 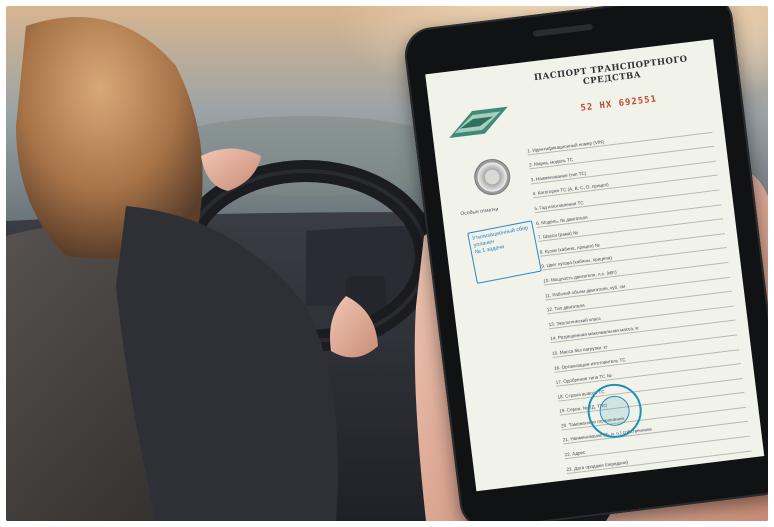 What do you see at coordinates (504, 252) in the screenshot?
I see `recycling-fee-stamp: Утилизационный сбор уплачен № 1 задачи` at bounding box center [504, 252].